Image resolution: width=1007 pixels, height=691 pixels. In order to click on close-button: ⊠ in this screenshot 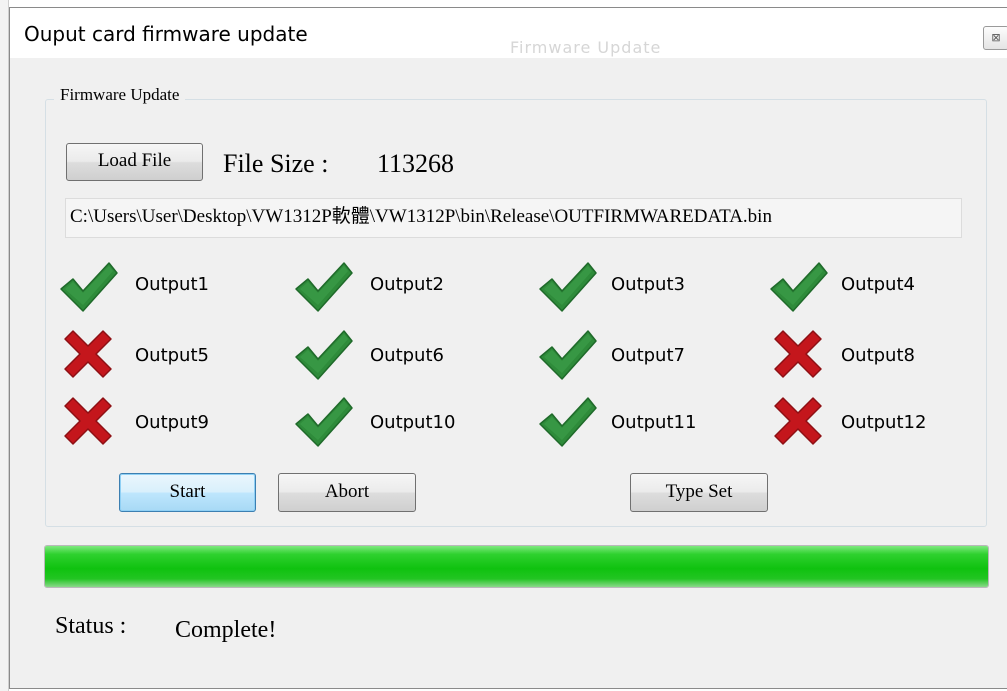, I will do `click(995, 38)`.